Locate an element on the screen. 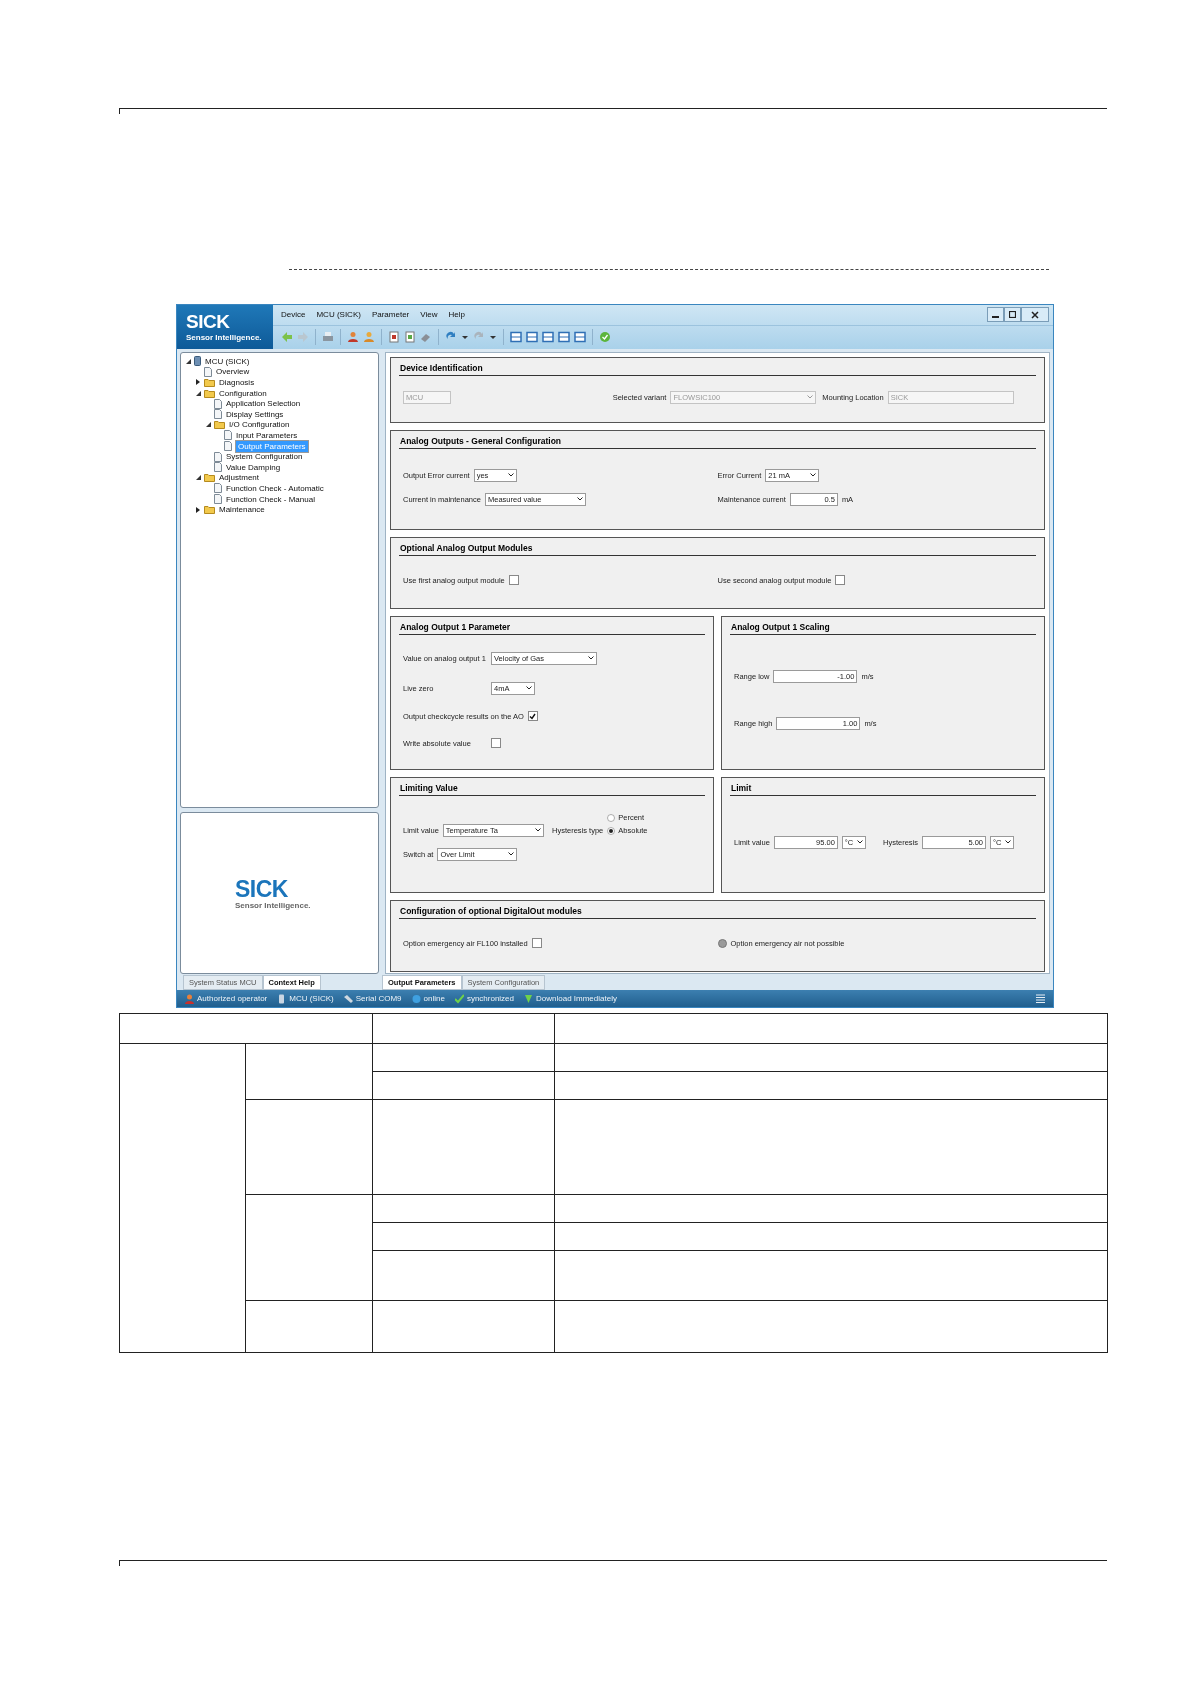  panel-title: Limiting Value is located at coordinates (429, 788).